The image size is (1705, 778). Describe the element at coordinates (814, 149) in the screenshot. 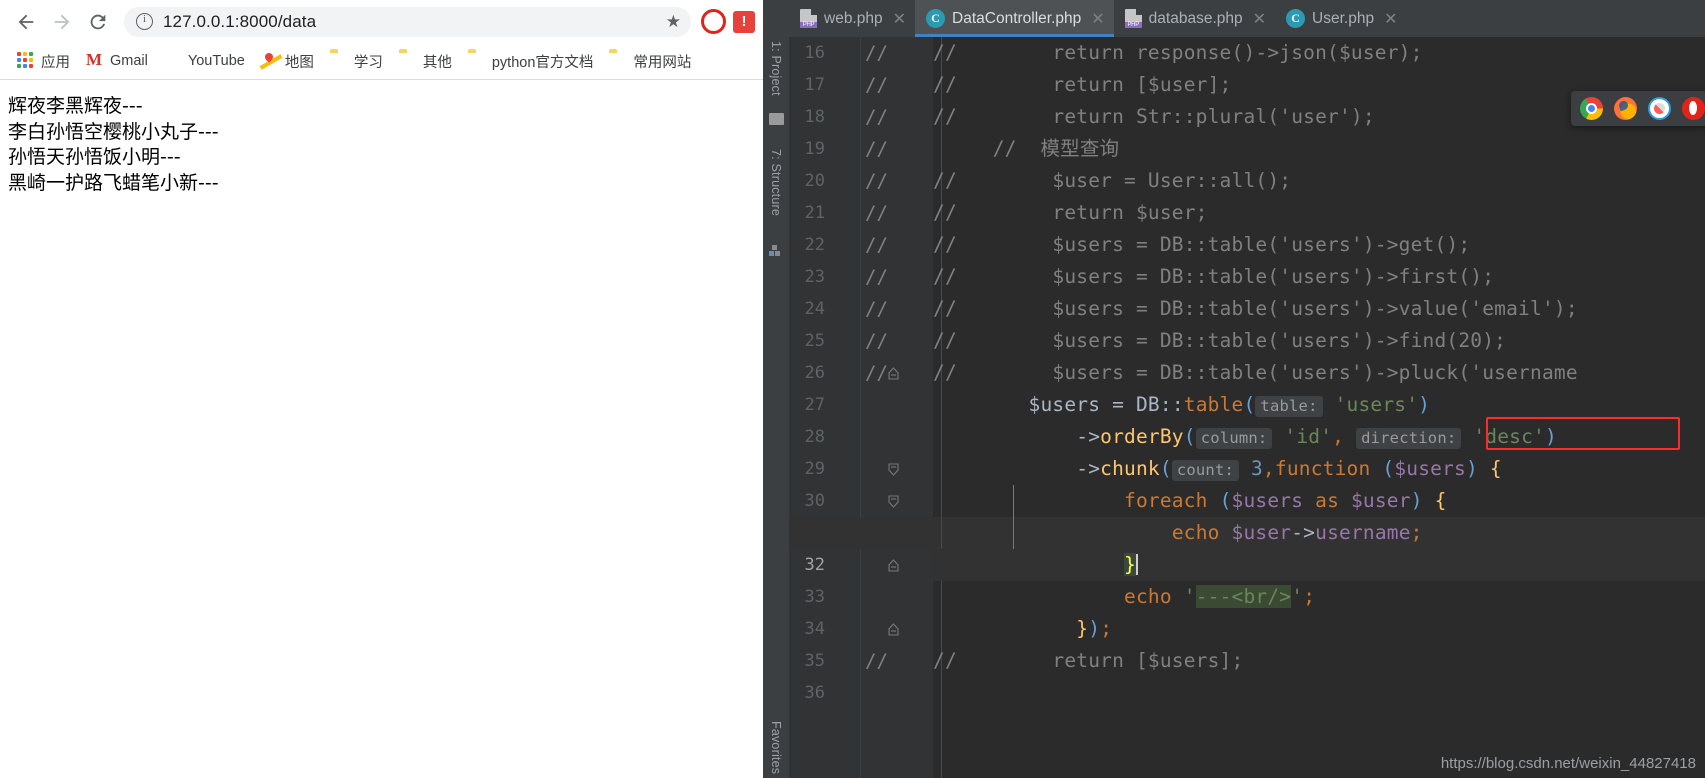

I see `line-number: 19` at that location.